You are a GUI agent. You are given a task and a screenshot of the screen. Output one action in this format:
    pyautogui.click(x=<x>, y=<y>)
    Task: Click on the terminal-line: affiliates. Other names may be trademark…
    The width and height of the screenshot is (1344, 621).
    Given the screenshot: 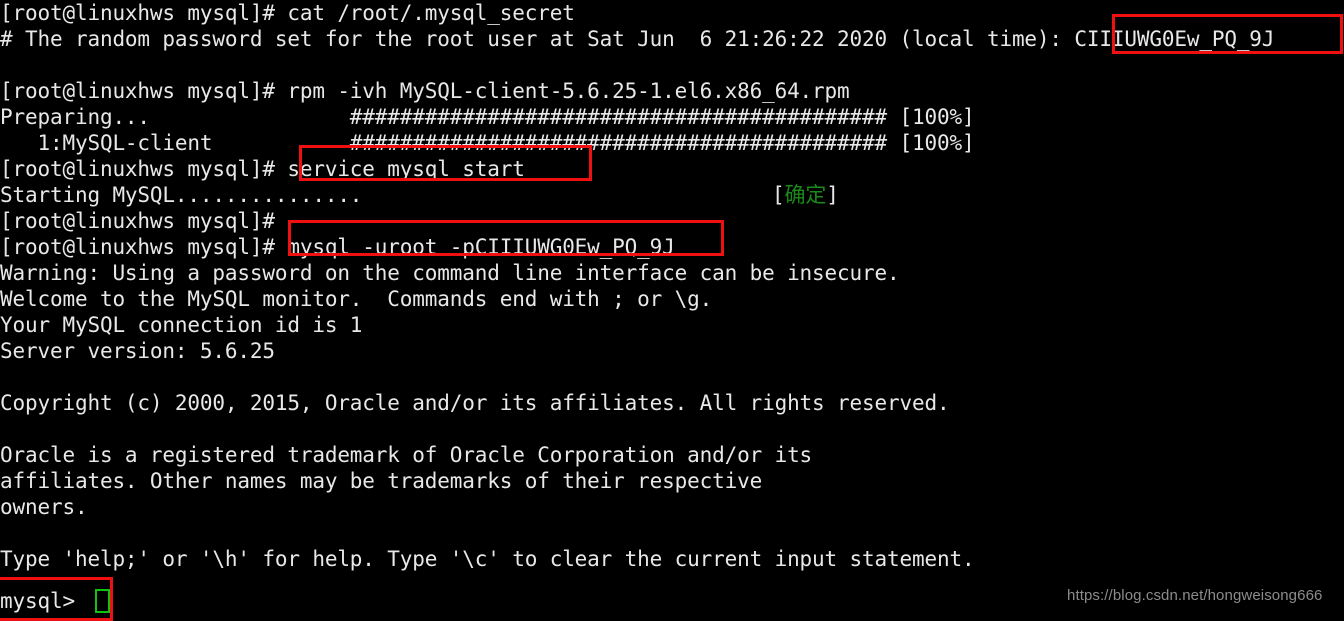 What is the action you would take?
    pyautogui.click(x=381, y=481)
    